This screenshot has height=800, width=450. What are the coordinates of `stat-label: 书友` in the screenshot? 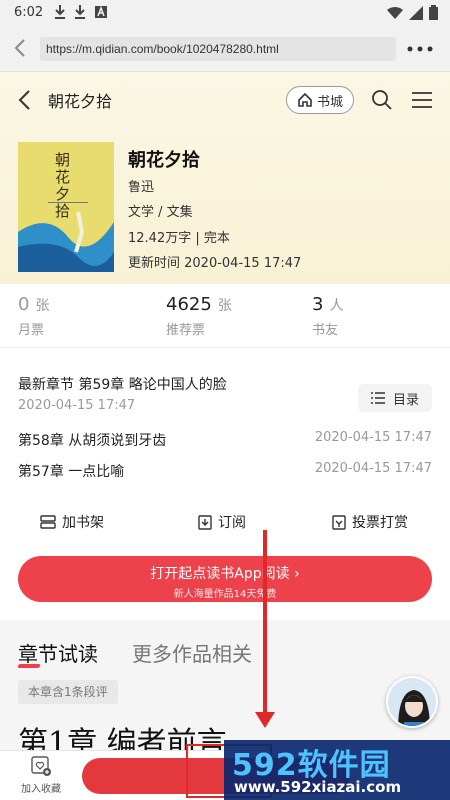 It's located at (325, 330).